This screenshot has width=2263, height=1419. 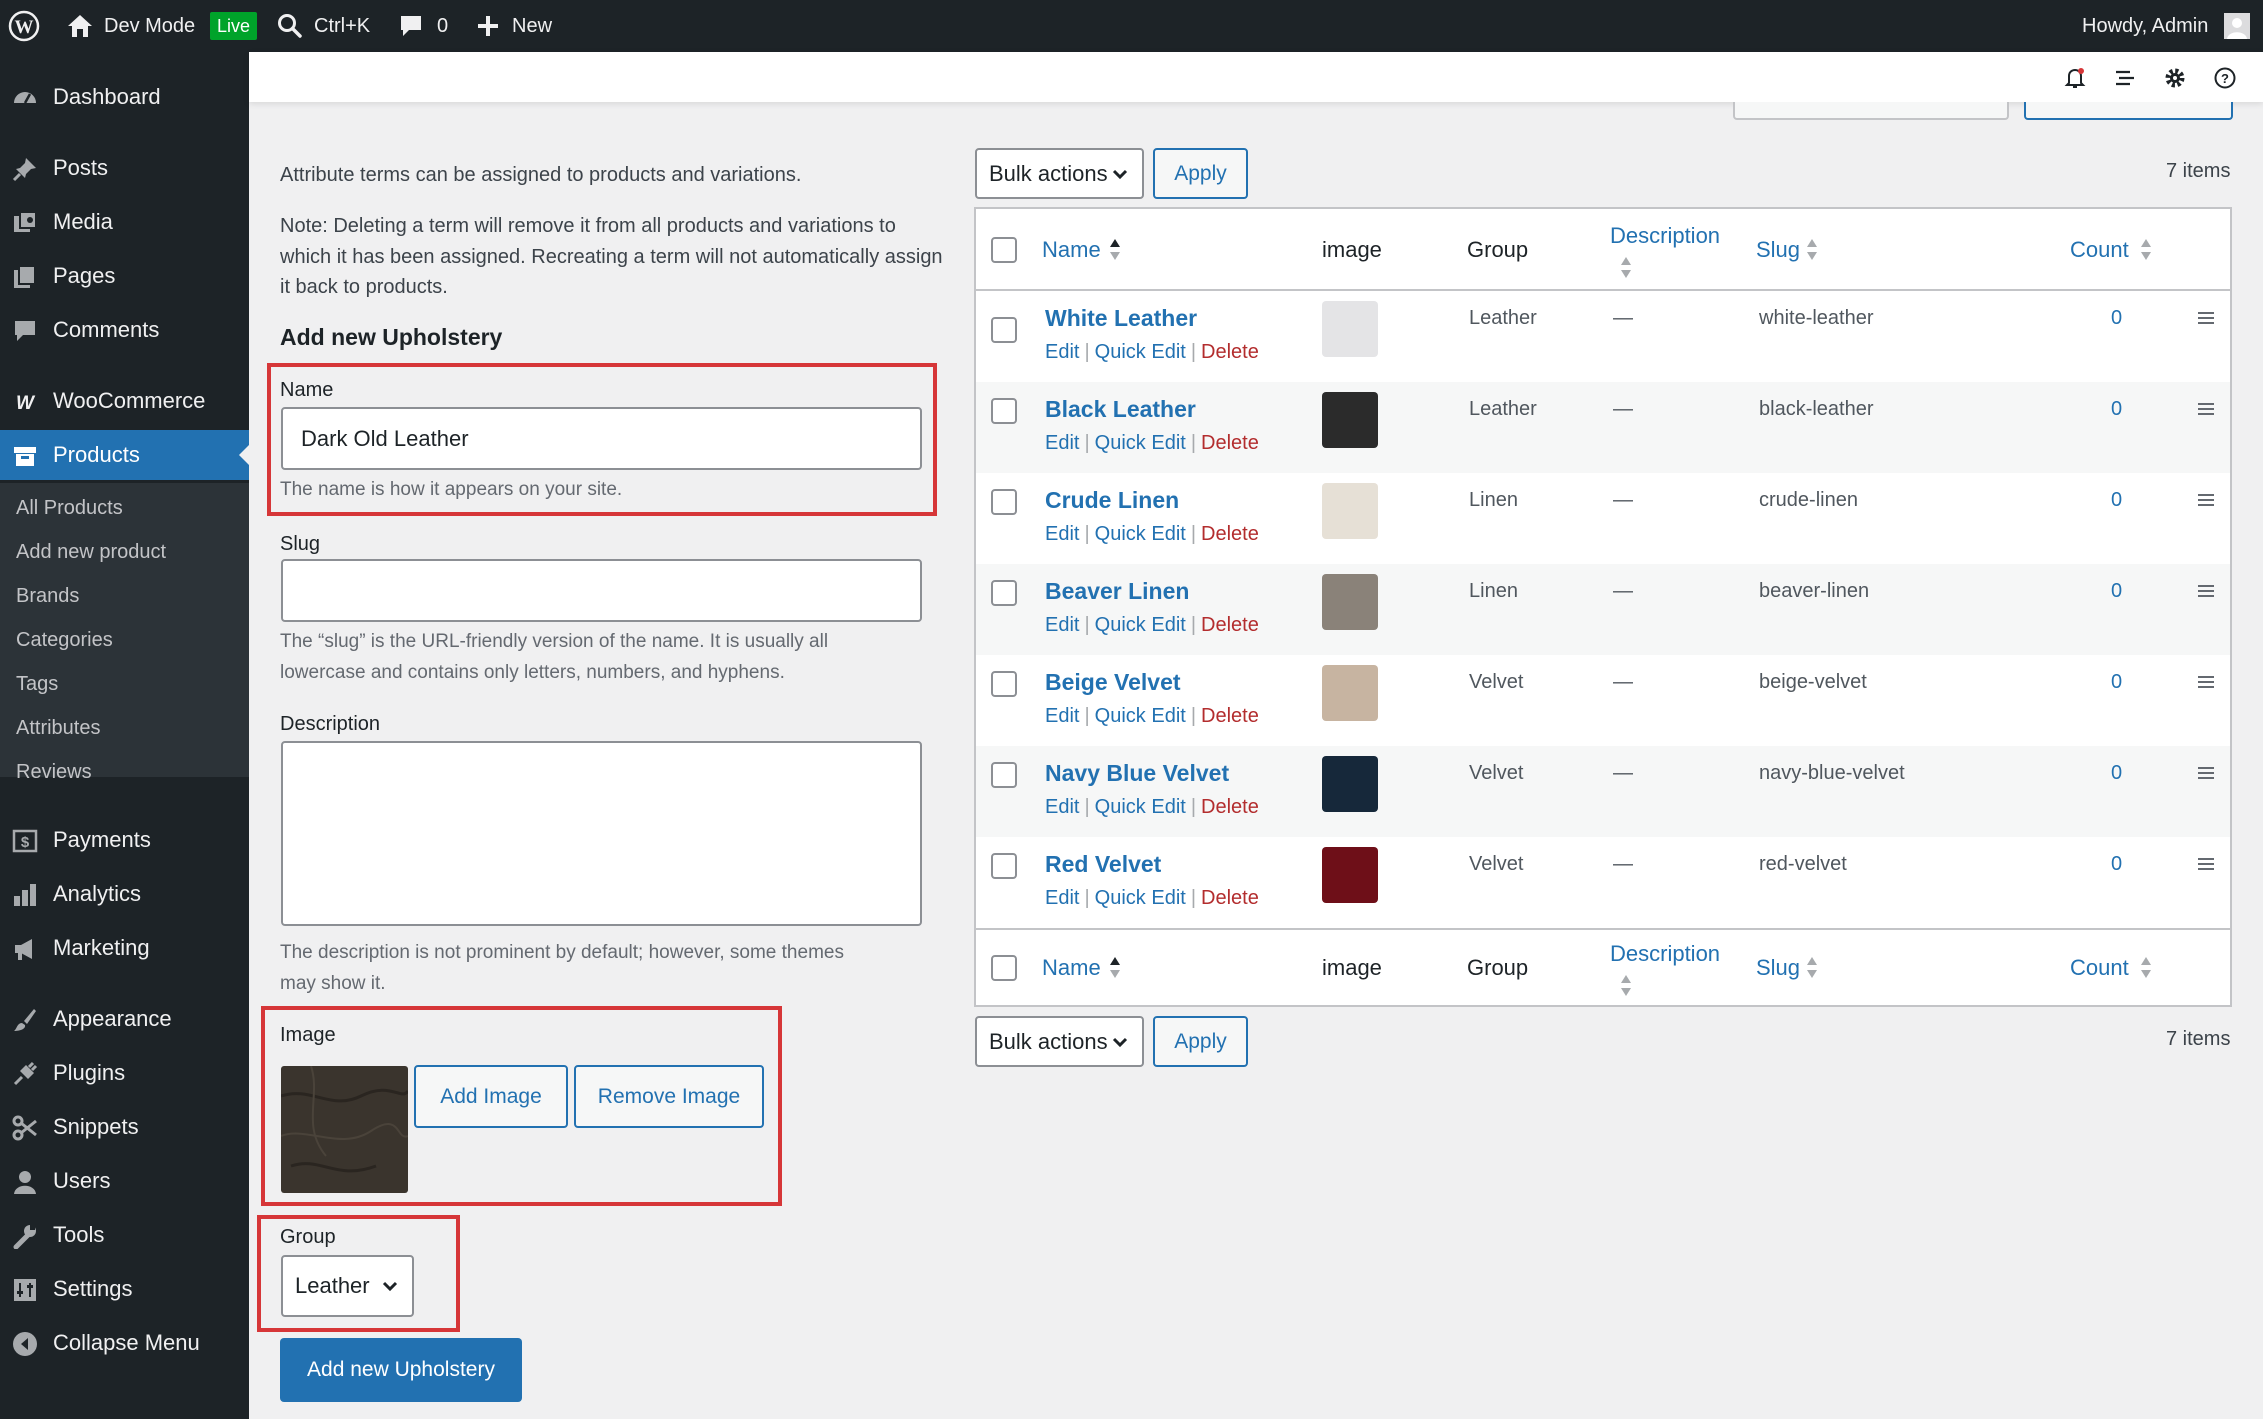 What do you see at coordinates (124, 222) in the screenshot?
I see `sidebar-item-media: Media` at bounding box center [124, 222].